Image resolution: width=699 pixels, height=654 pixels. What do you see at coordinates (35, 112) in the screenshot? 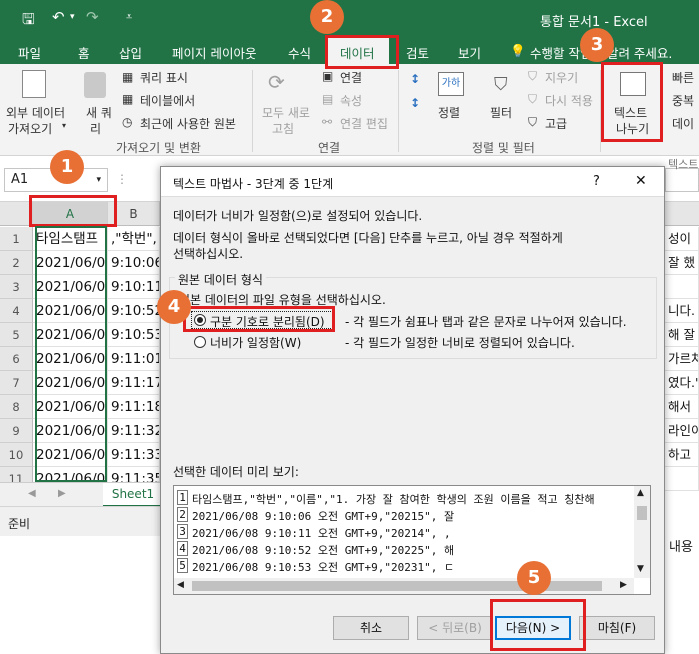
I see `get-external-data-button: 외부 데이터` at bounding box center [35, 112].